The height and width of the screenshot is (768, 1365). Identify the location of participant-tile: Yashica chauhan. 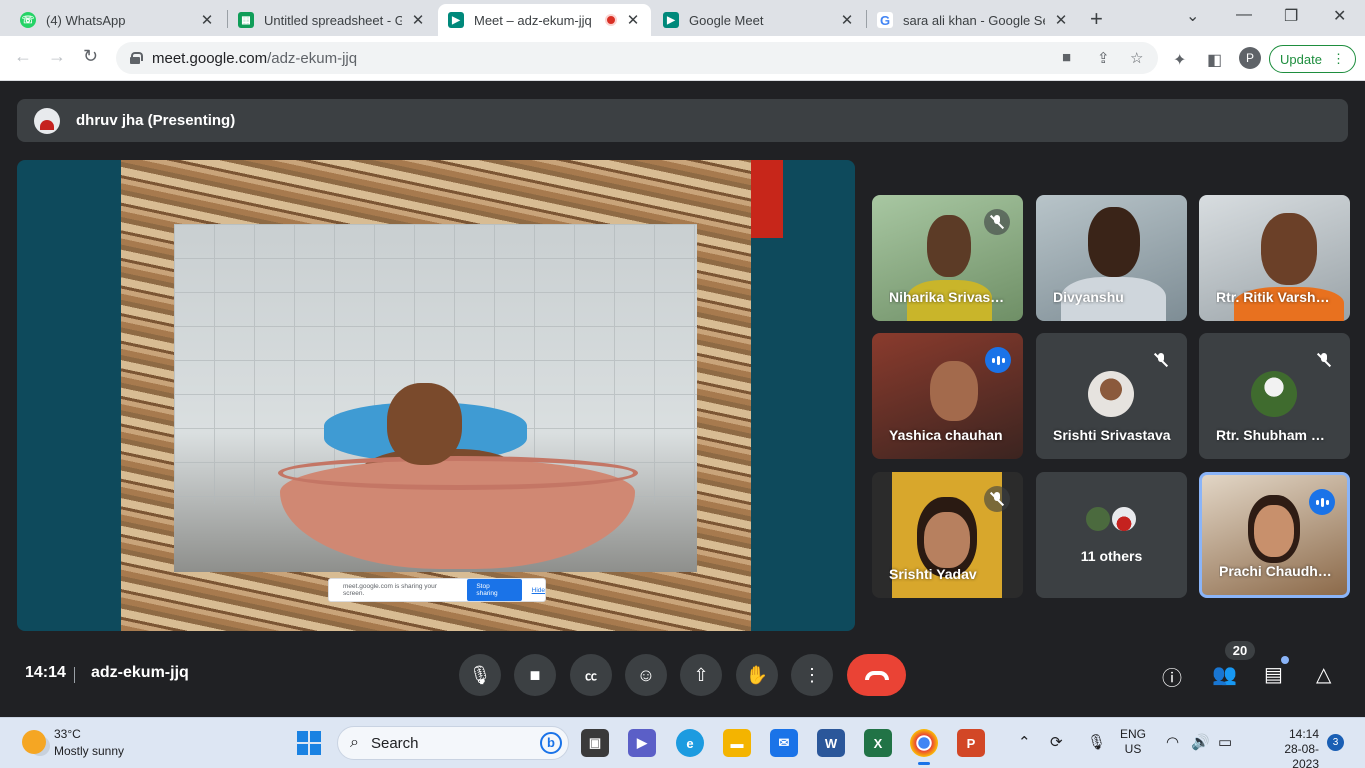
(947, 396).